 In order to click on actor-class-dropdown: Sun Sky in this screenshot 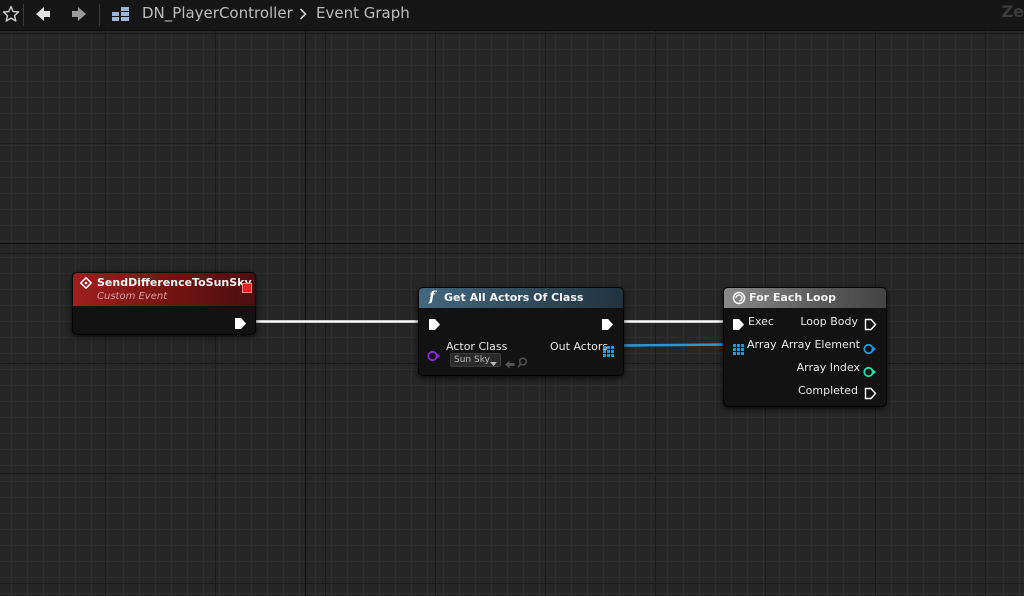, I will do `click(475, 360)`.